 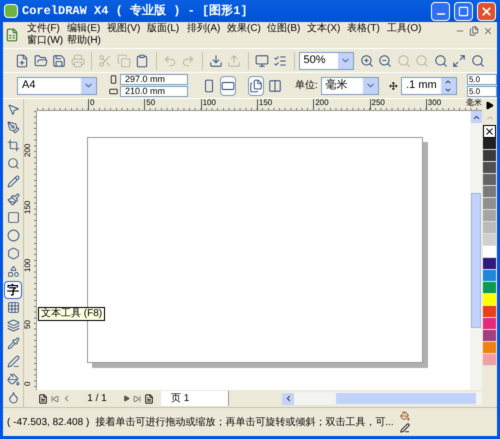 What do you see at coordinates (169, 61) in the screenshot?
I see `undo-icon` at bounding box center [169, 61].